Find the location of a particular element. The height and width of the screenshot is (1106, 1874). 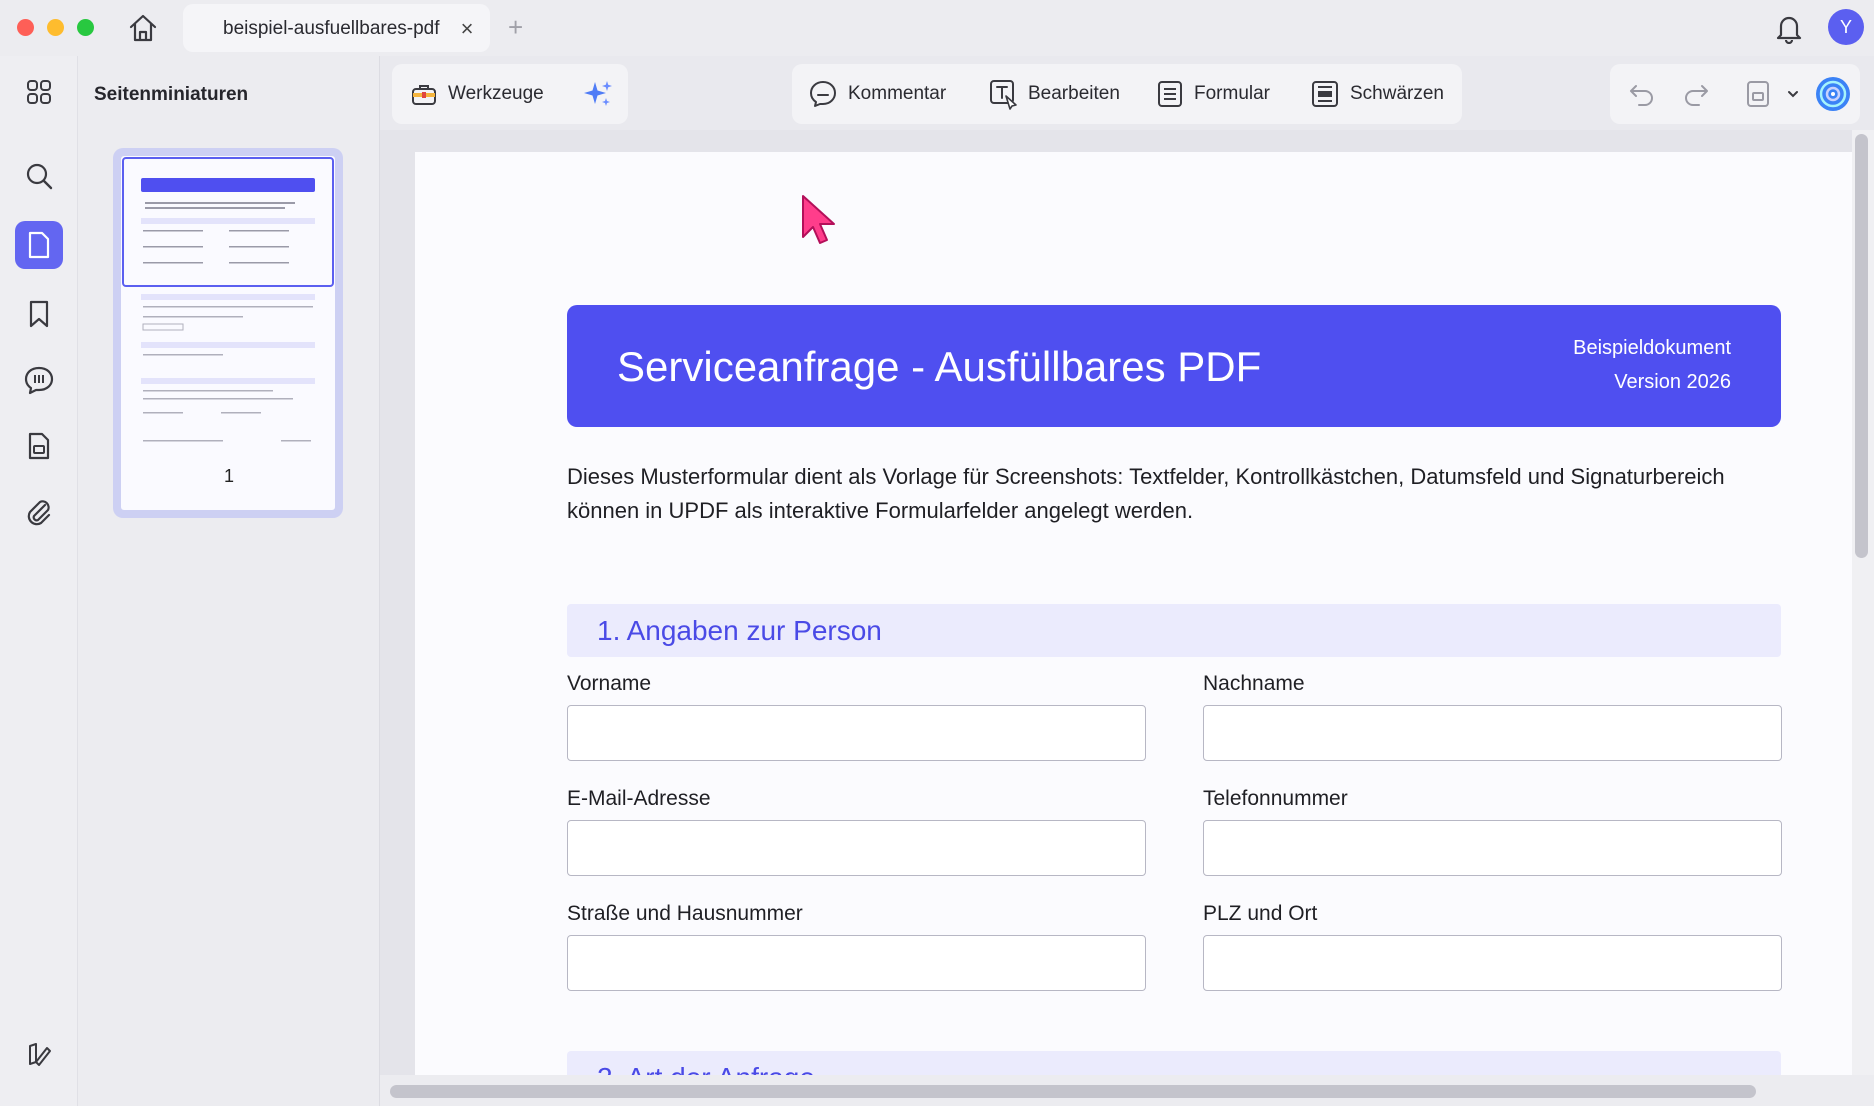

thumbnail-page-preview is located at coordinates (228, 333).